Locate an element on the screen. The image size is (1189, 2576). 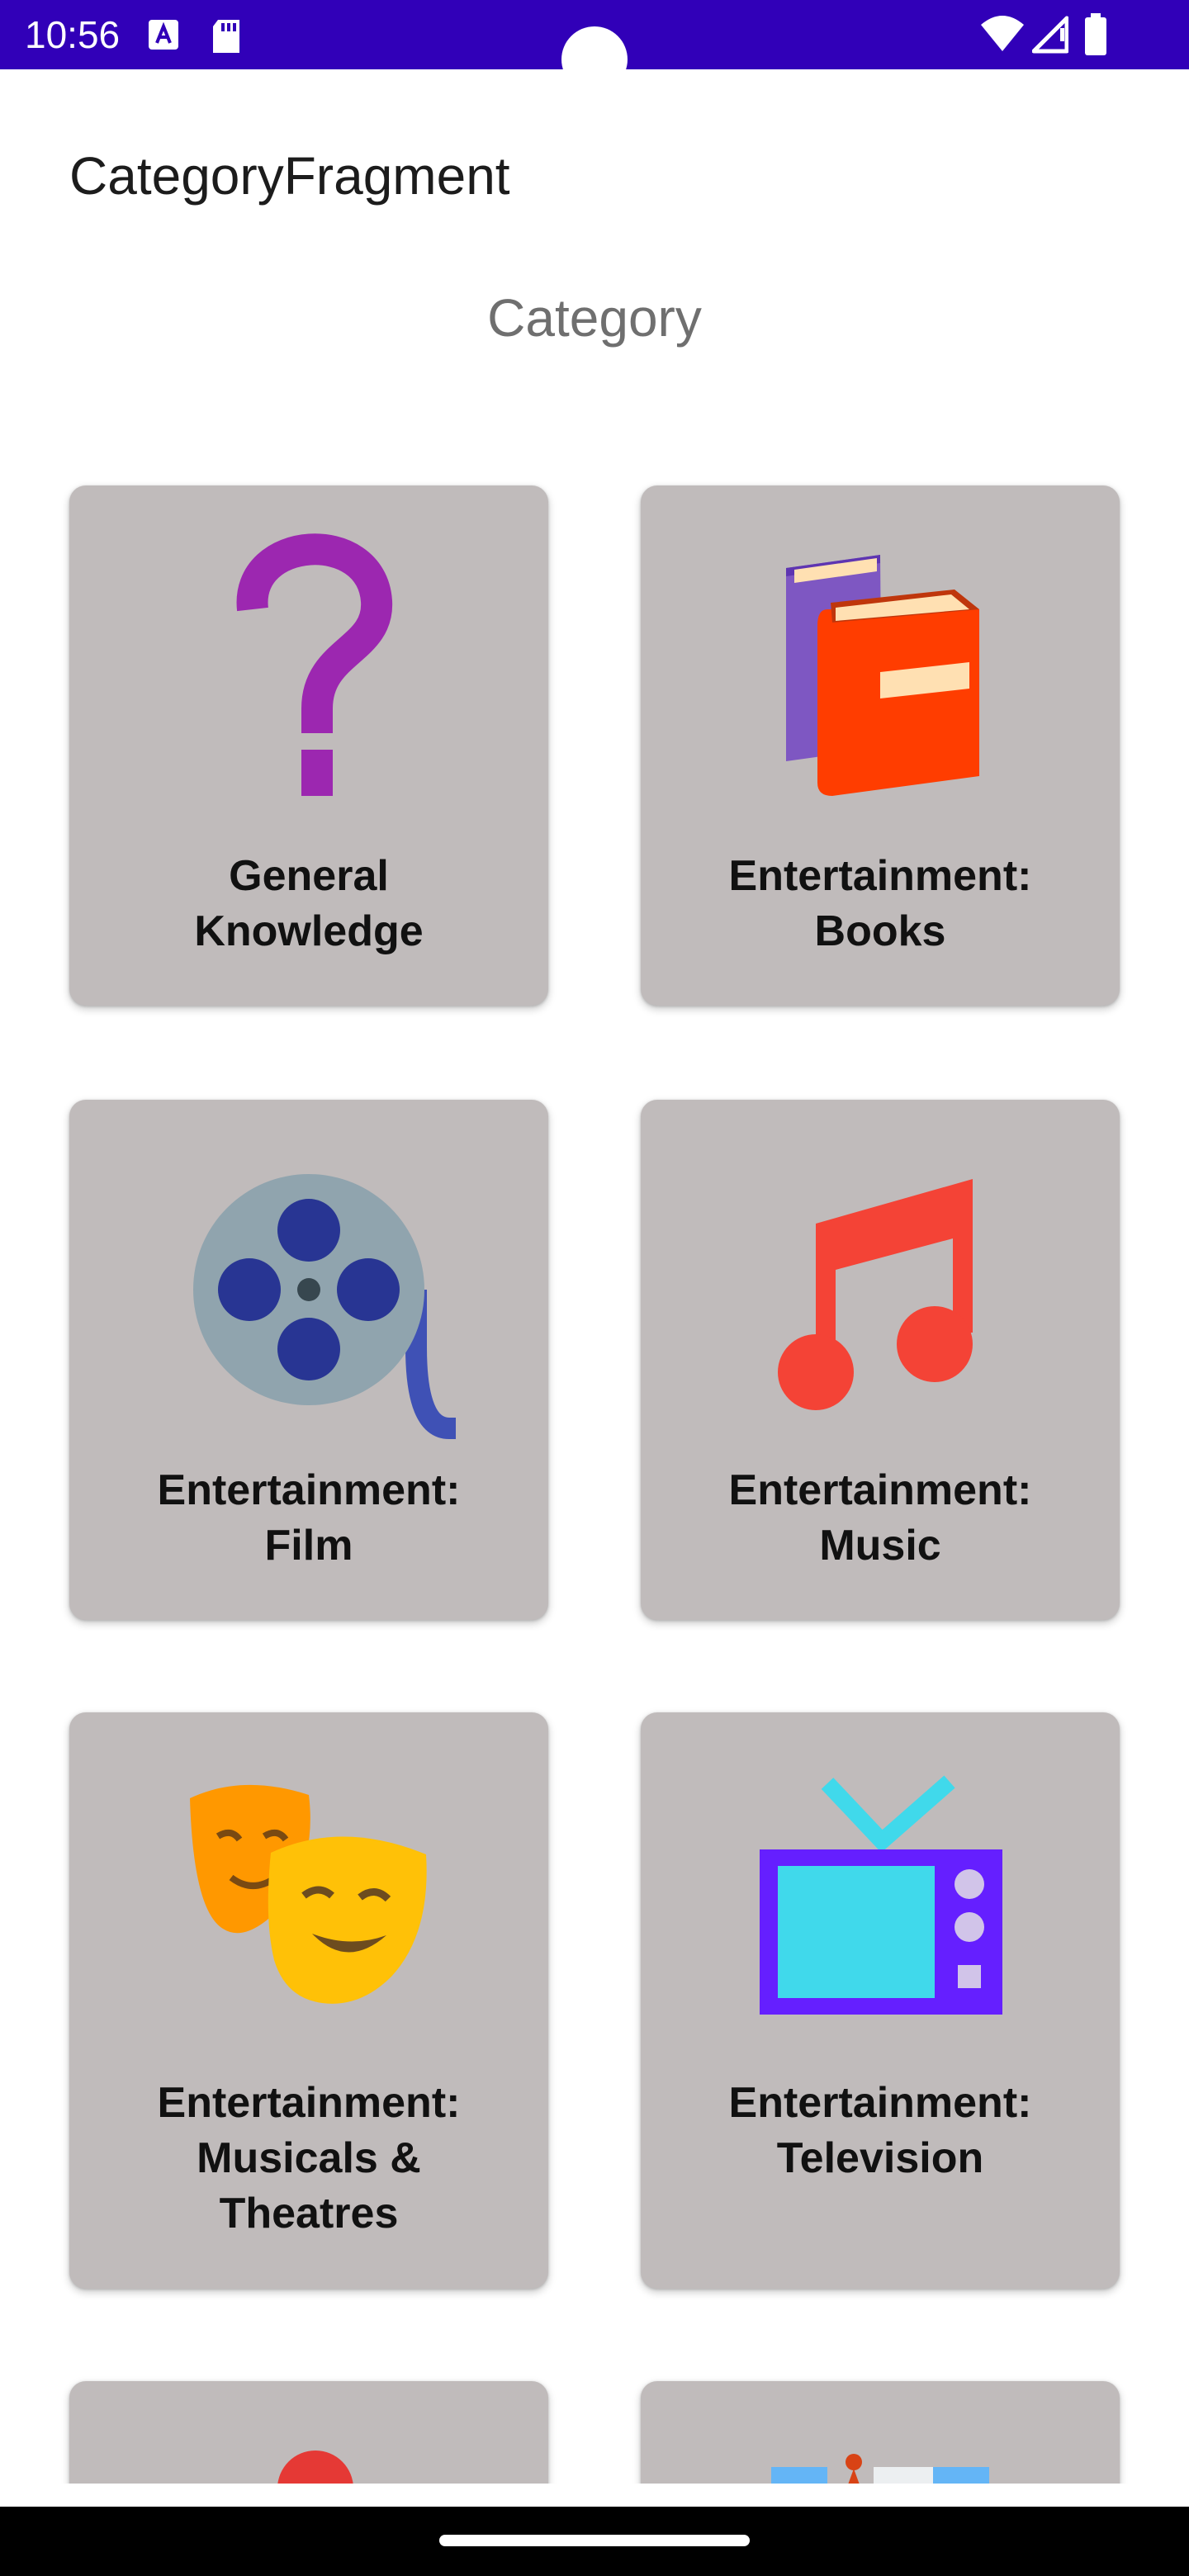
books-icon is located at coordinates (882, 675).